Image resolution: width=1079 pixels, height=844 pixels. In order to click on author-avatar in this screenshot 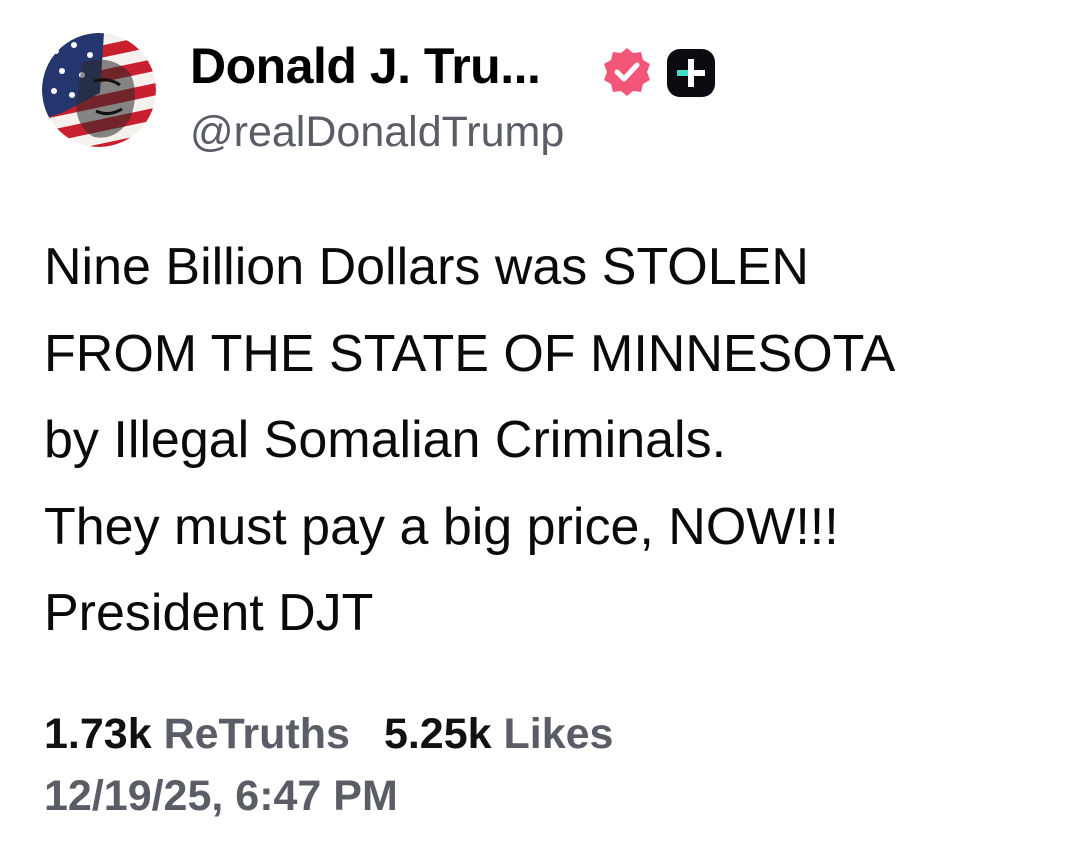, I will do `click(99, 90)`.